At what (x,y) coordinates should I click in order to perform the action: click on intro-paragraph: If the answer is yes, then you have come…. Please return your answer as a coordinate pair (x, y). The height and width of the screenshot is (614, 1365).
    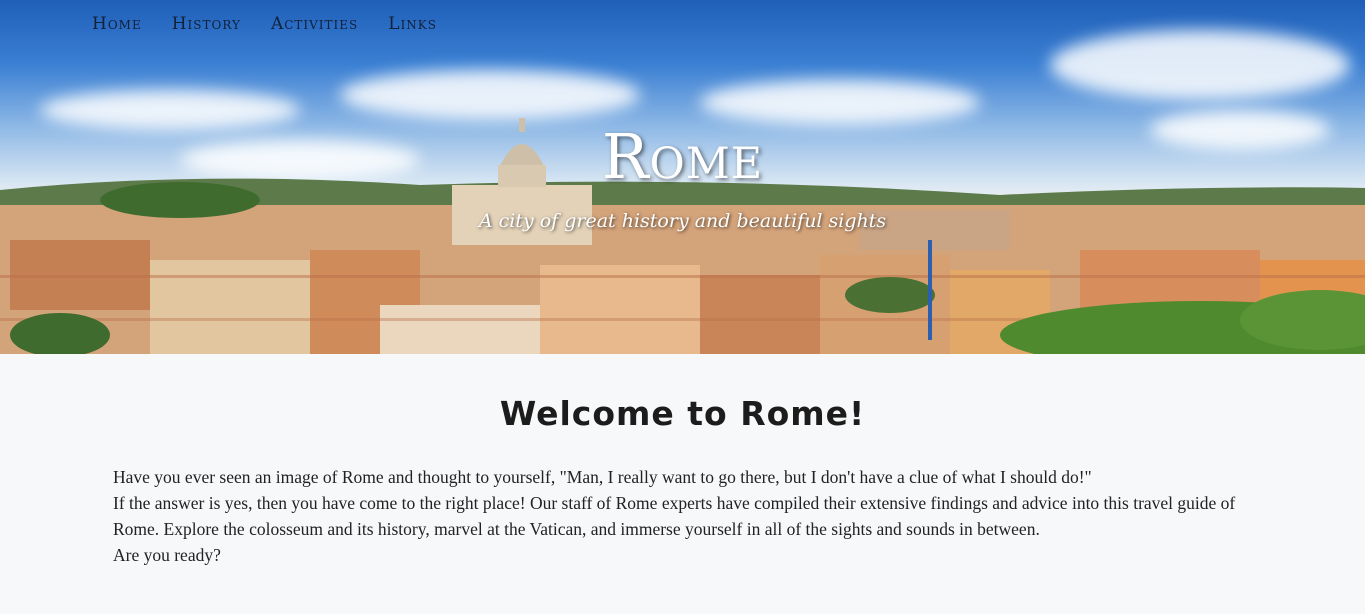
    Looking at the image, I should click on (674, 516).